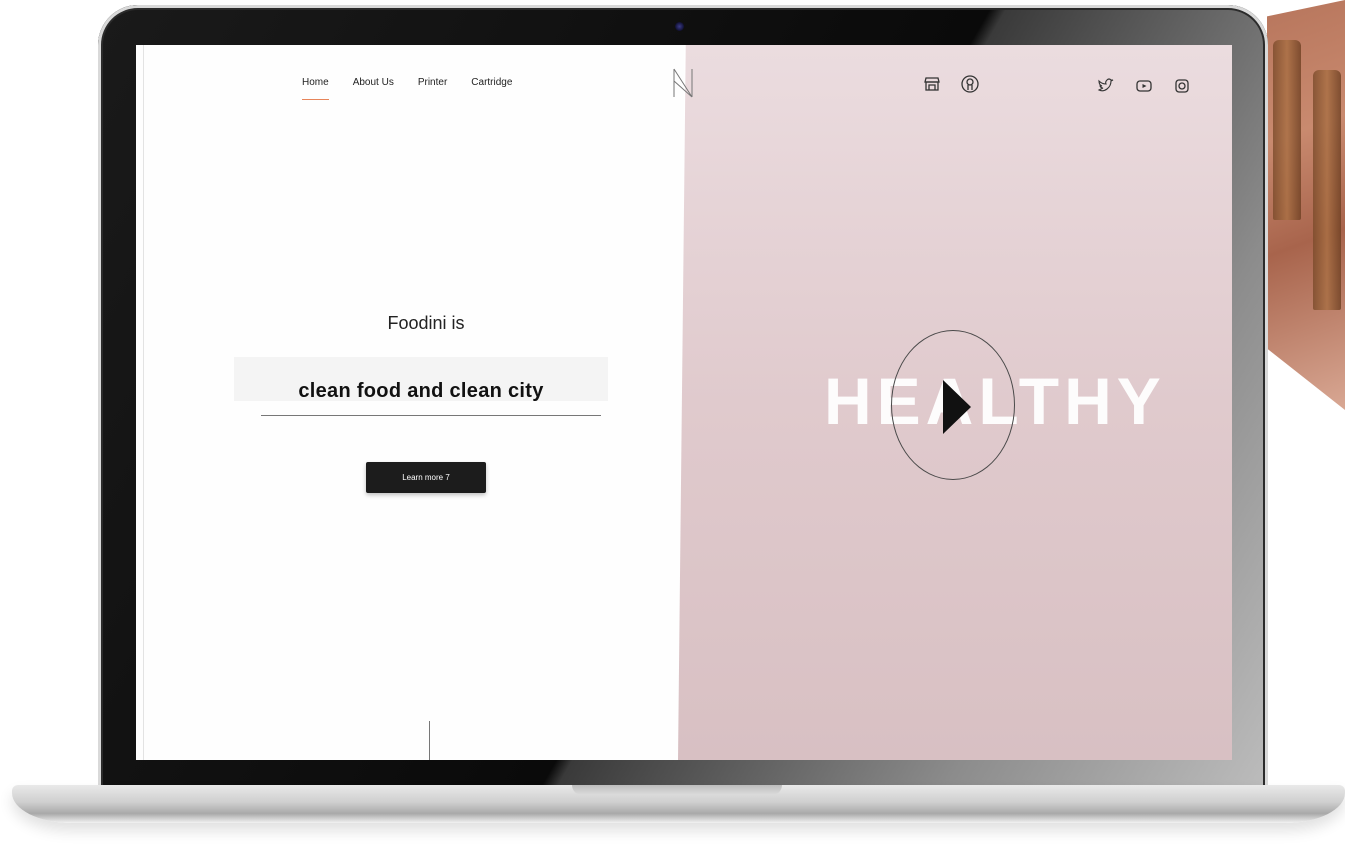 This screenshot has height=858, width=1345. I want to click on headline-underline, so click(431, 415).